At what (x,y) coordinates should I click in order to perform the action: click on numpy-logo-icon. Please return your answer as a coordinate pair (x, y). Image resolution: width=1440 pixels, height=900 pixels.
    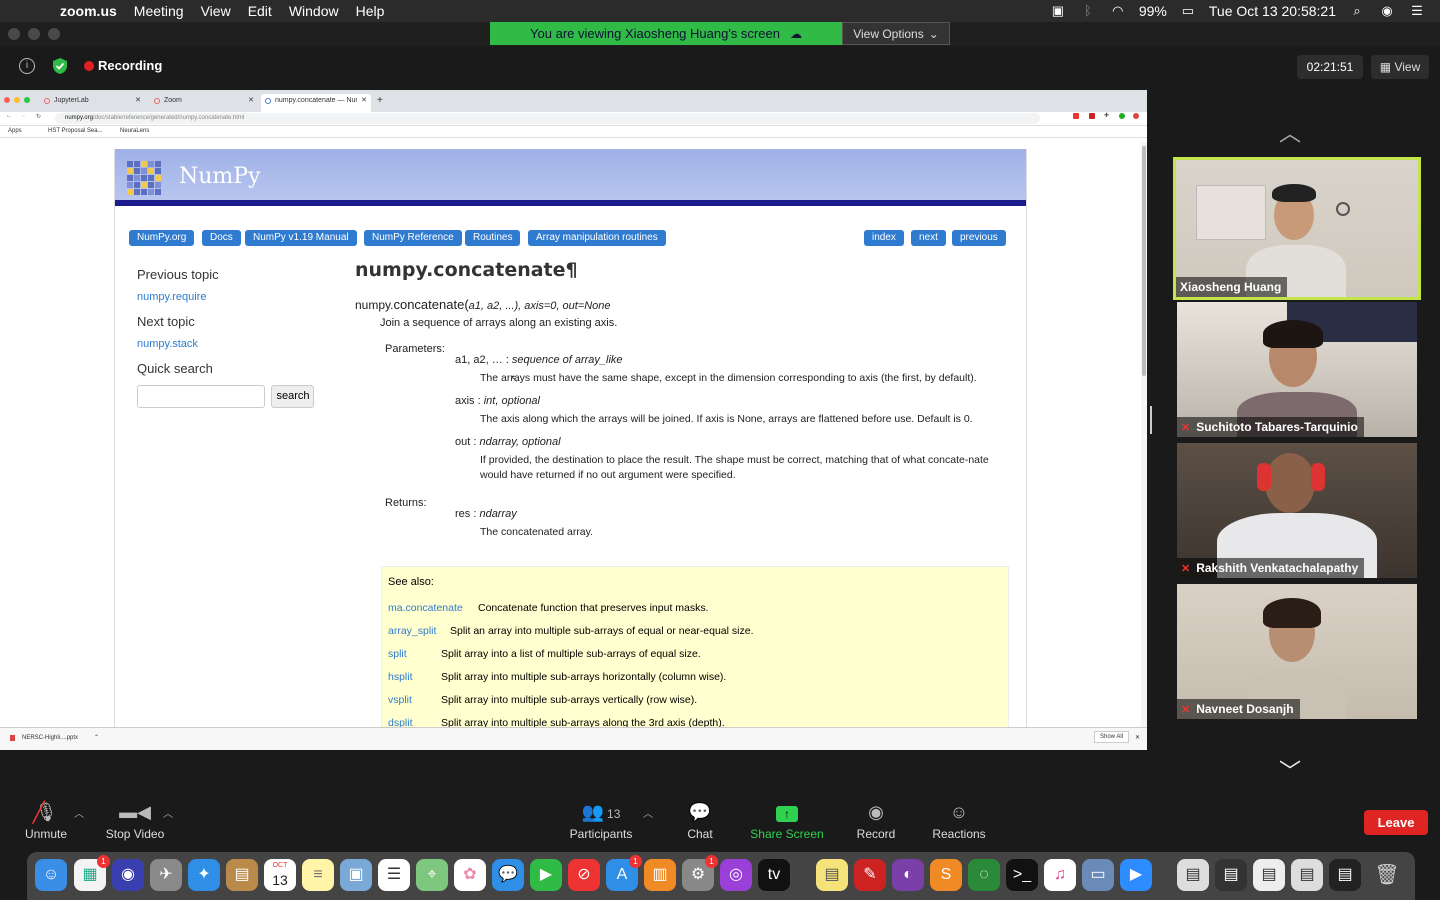
    Looking at the image, I should click on (144, 178).